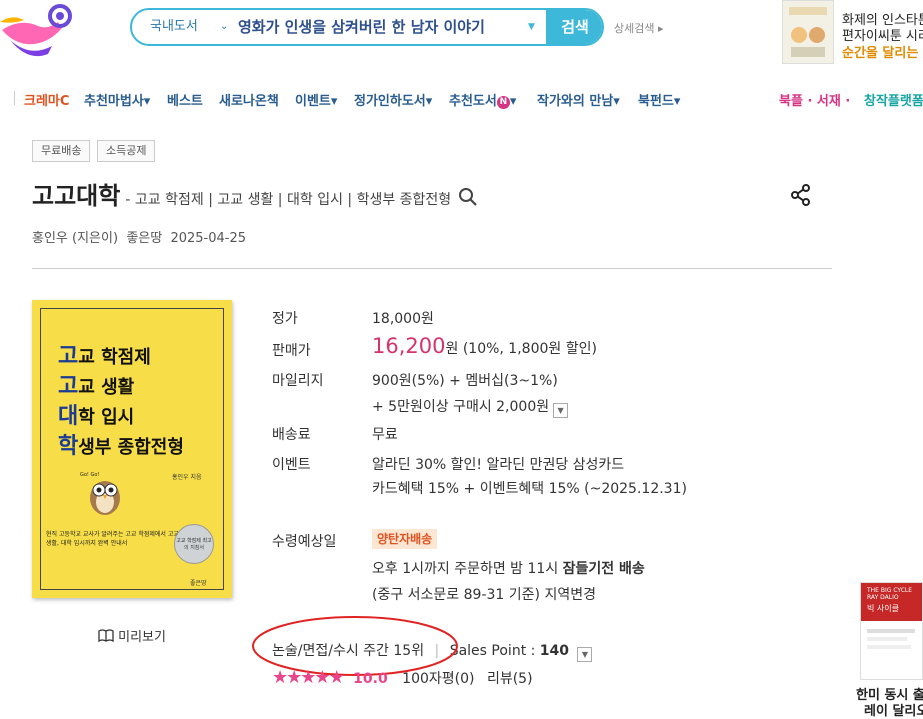  Describe the element at coordinates (224, 27) in the screenshot. I see `chevron-down-icon: ⌄` at that location.